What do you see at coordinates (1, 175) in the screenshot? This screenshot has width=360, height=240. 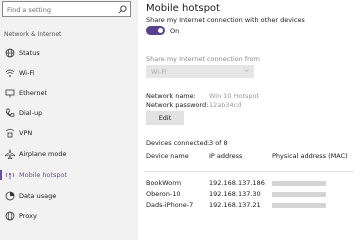 I see `active-indicator` at bounding box center [1, 175].